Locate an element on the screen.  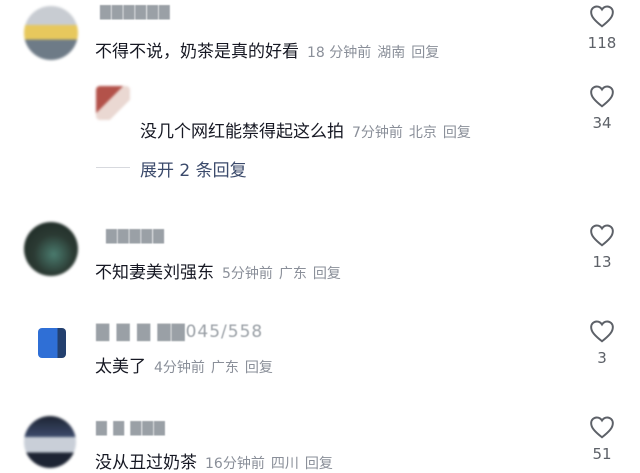
comment-time: 18 分钟前 is located at coordinates (339, 53).